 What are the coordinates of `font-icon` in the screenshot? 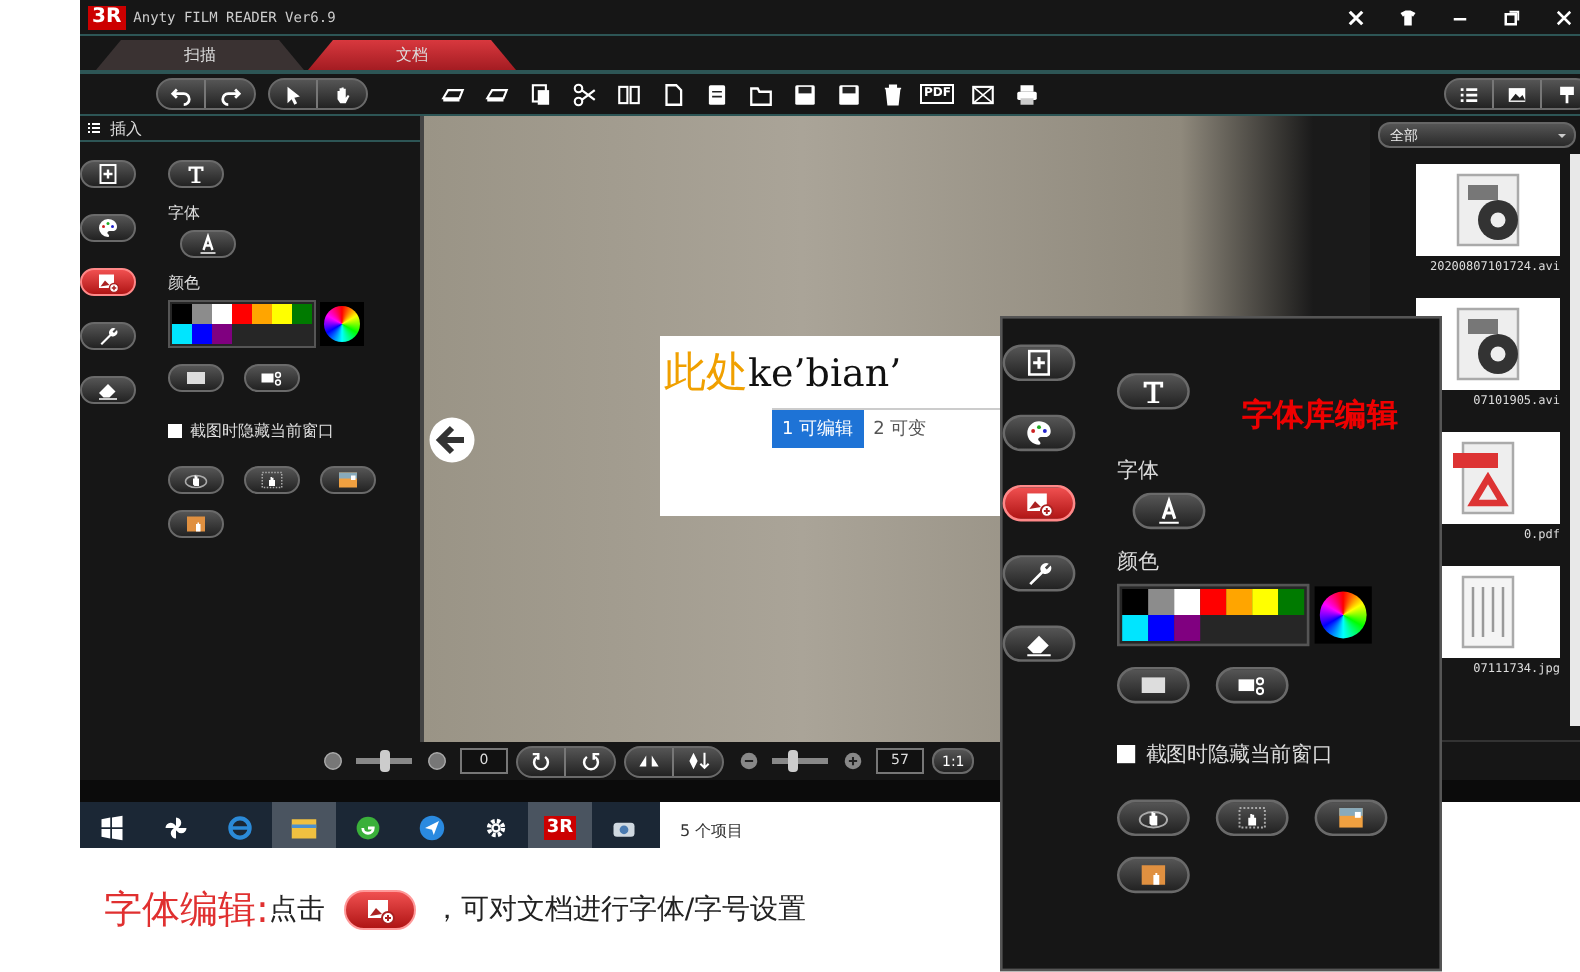 It's located at (208, 244).